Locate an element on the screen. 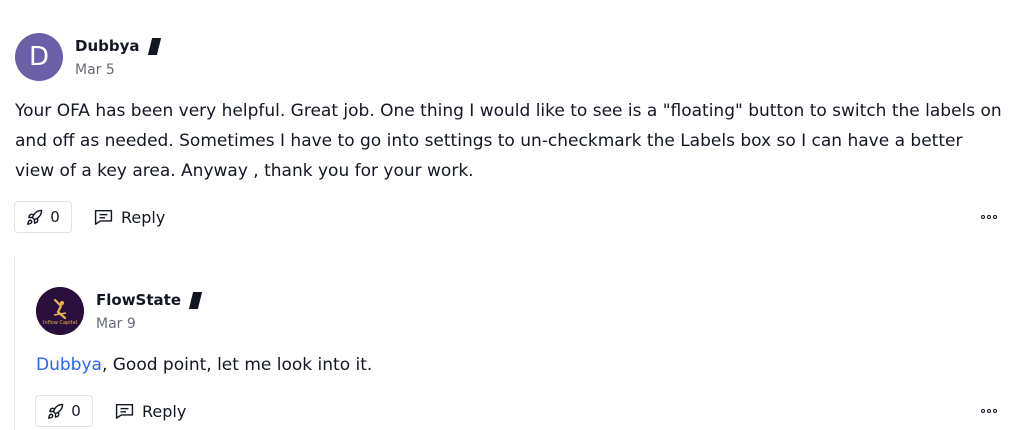 This screenshot has height=430, width=1019. avatar: Inflow Capital is located at coordinates (60, 311).